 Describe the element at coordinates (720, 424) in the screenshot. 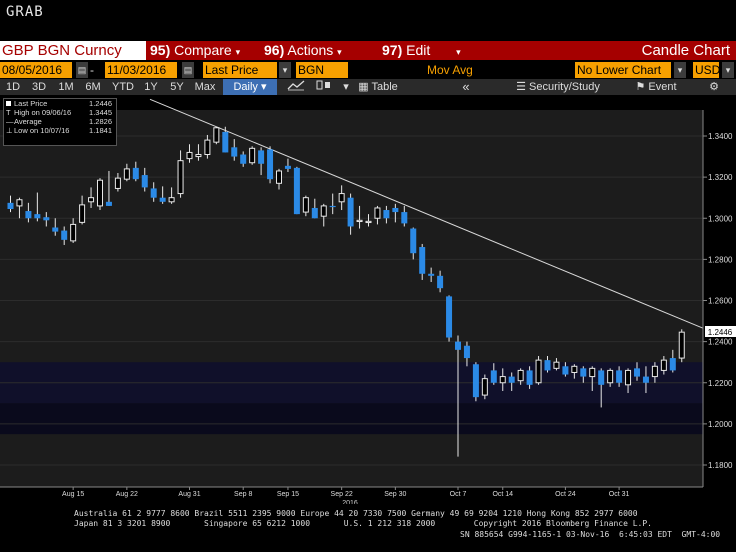

I see `y-tick-label: 1.2000` at that location.